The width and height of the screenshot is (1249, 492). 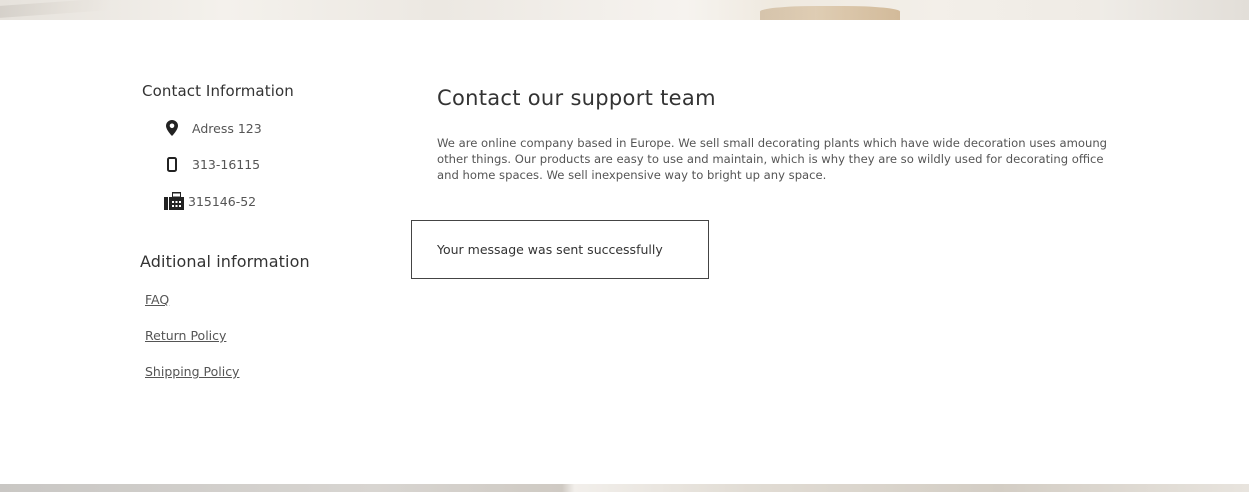 I want to click on fax-icon, so click(x=174, y=201).